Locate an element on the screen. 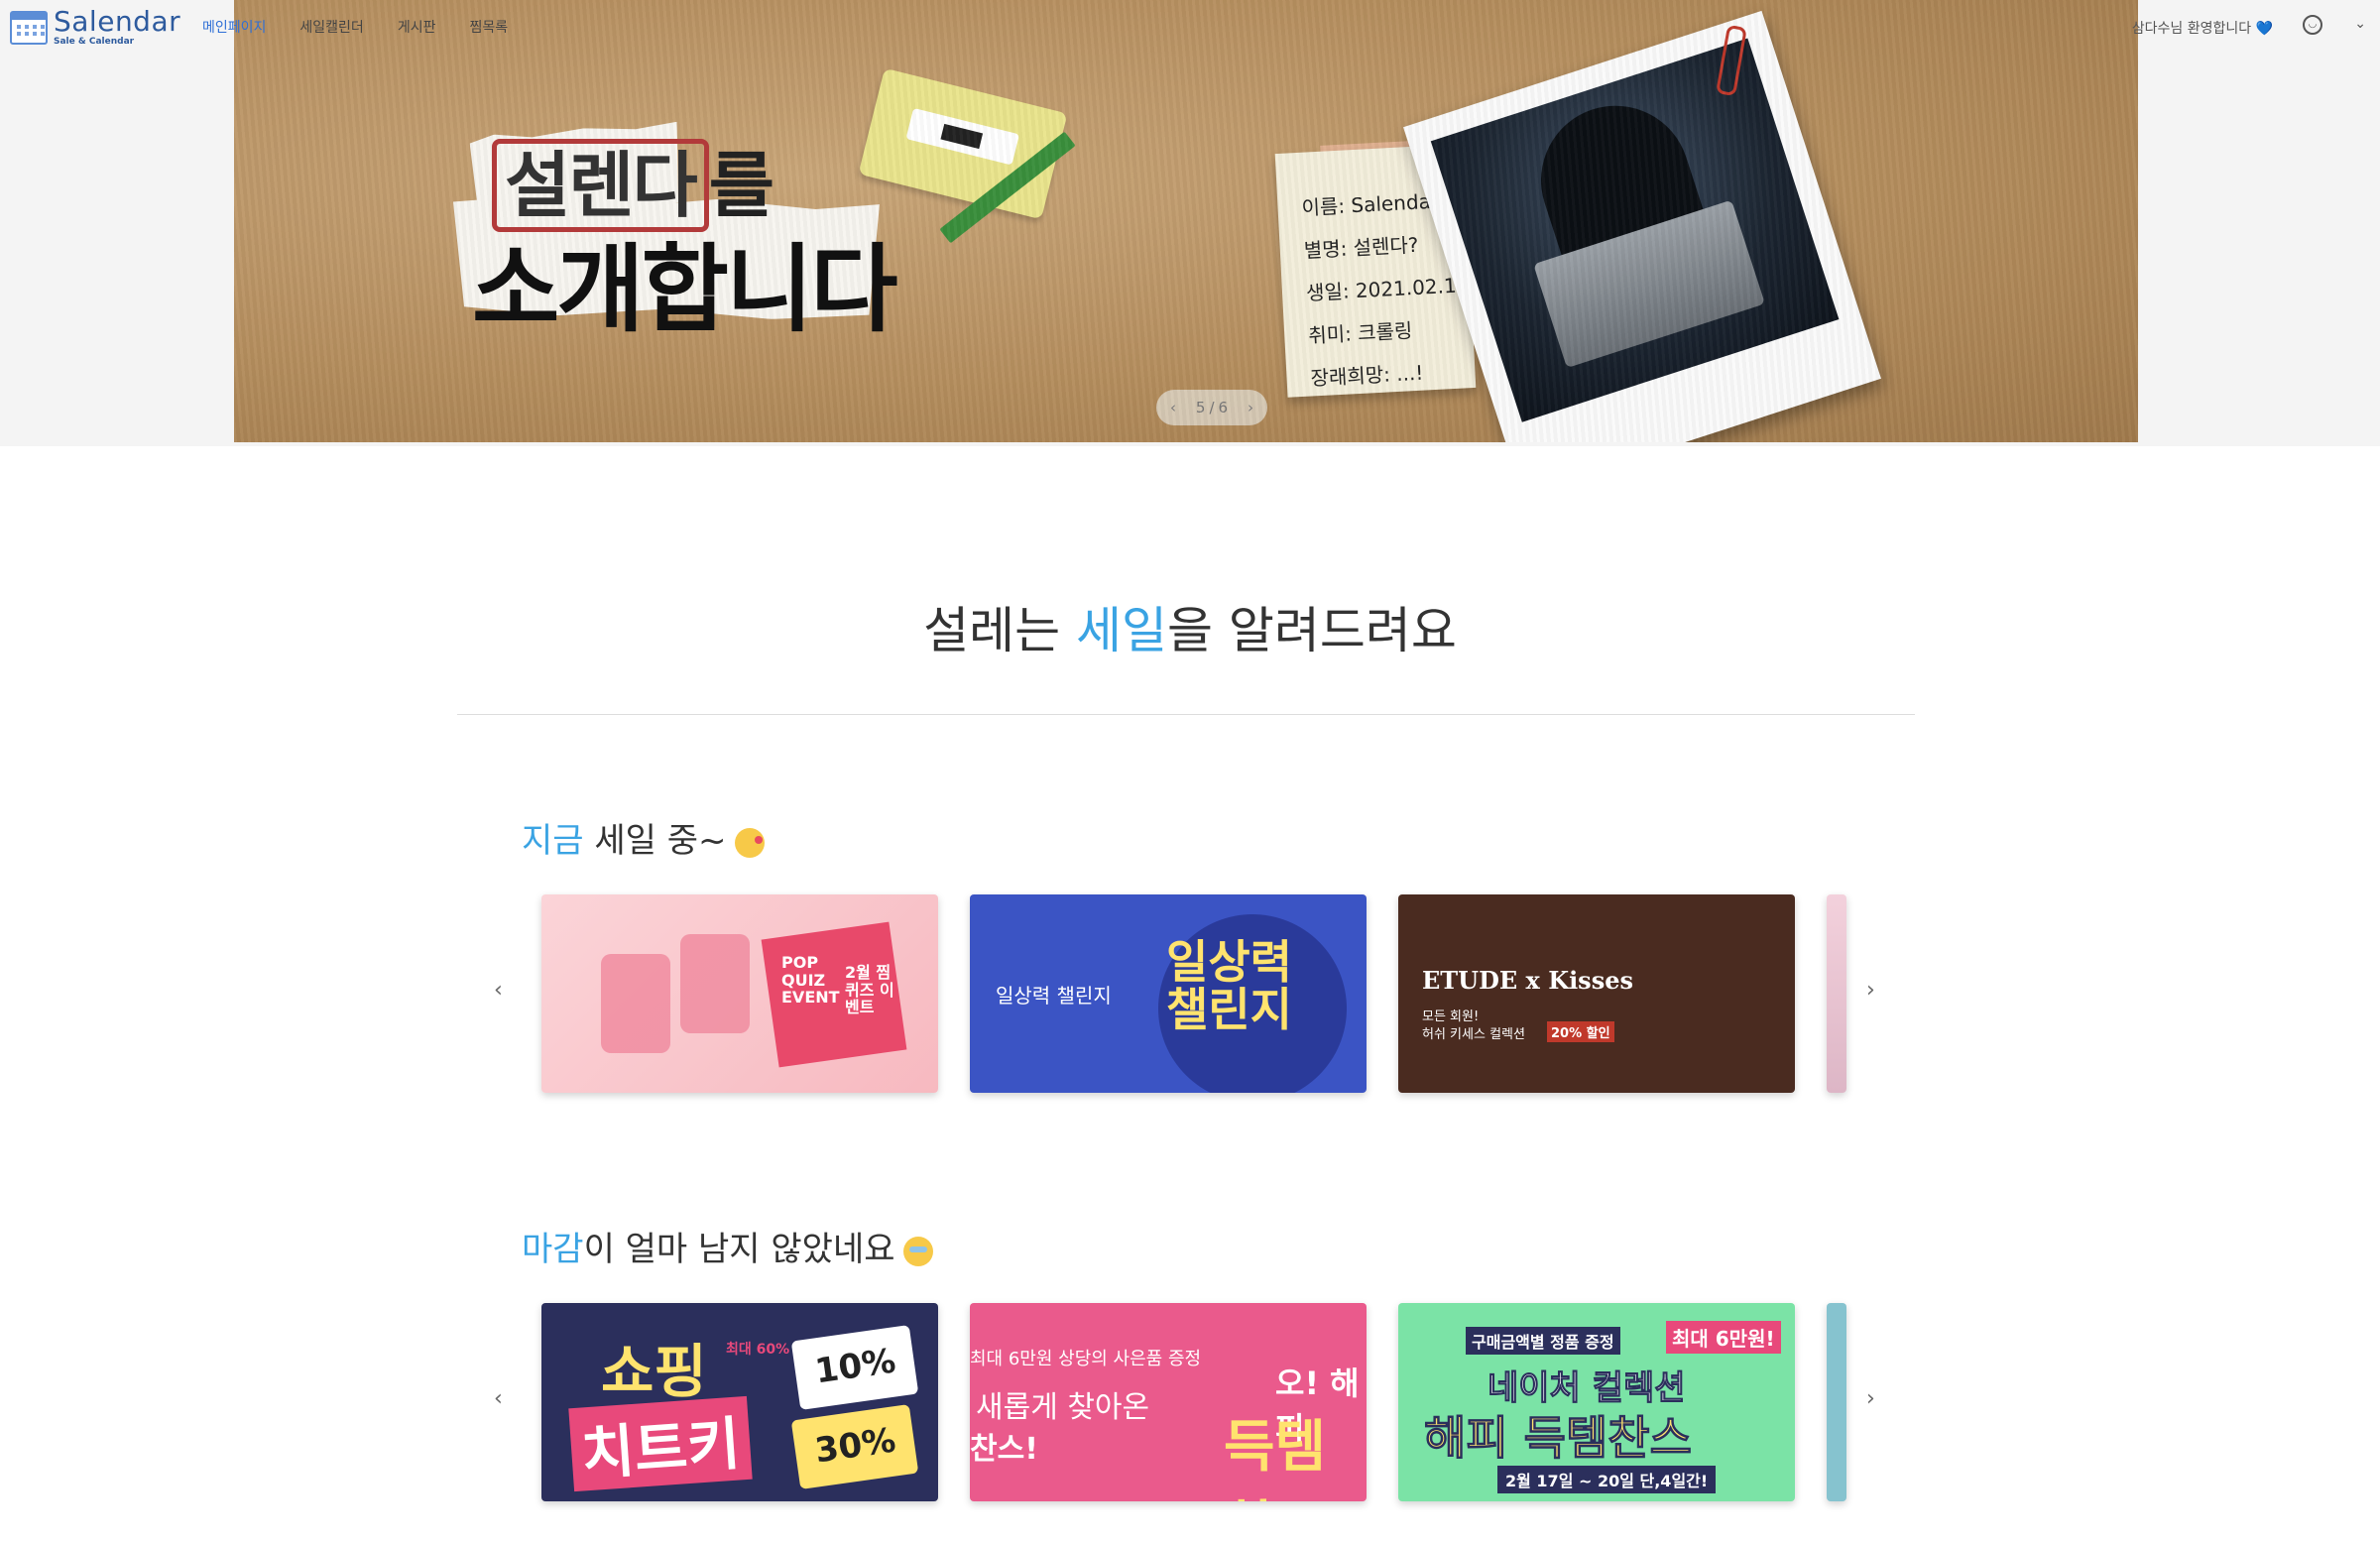  card-text: ETUDE x Kisses is located at coordinates (1527, 980).